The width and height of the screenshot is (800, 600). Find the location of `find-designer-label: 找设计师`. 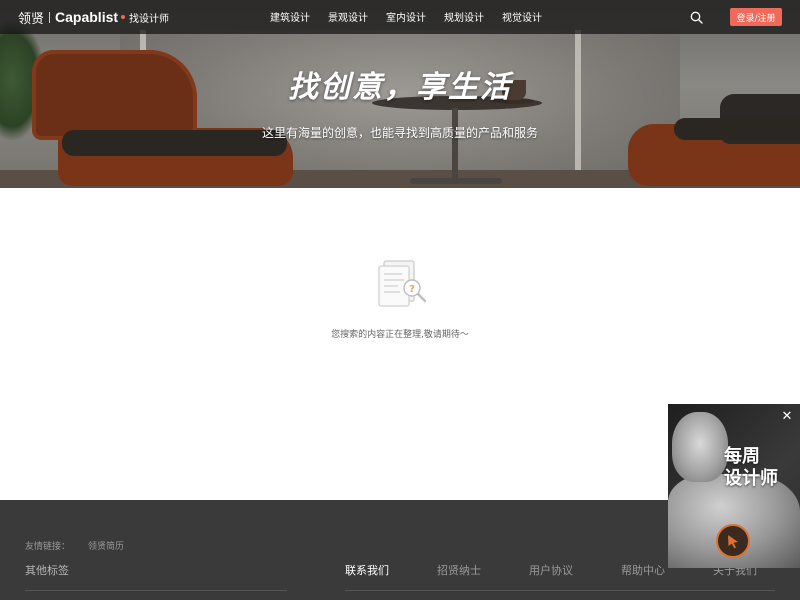

find-designer-label: 找设计师 is located at coordinates (149, 19).